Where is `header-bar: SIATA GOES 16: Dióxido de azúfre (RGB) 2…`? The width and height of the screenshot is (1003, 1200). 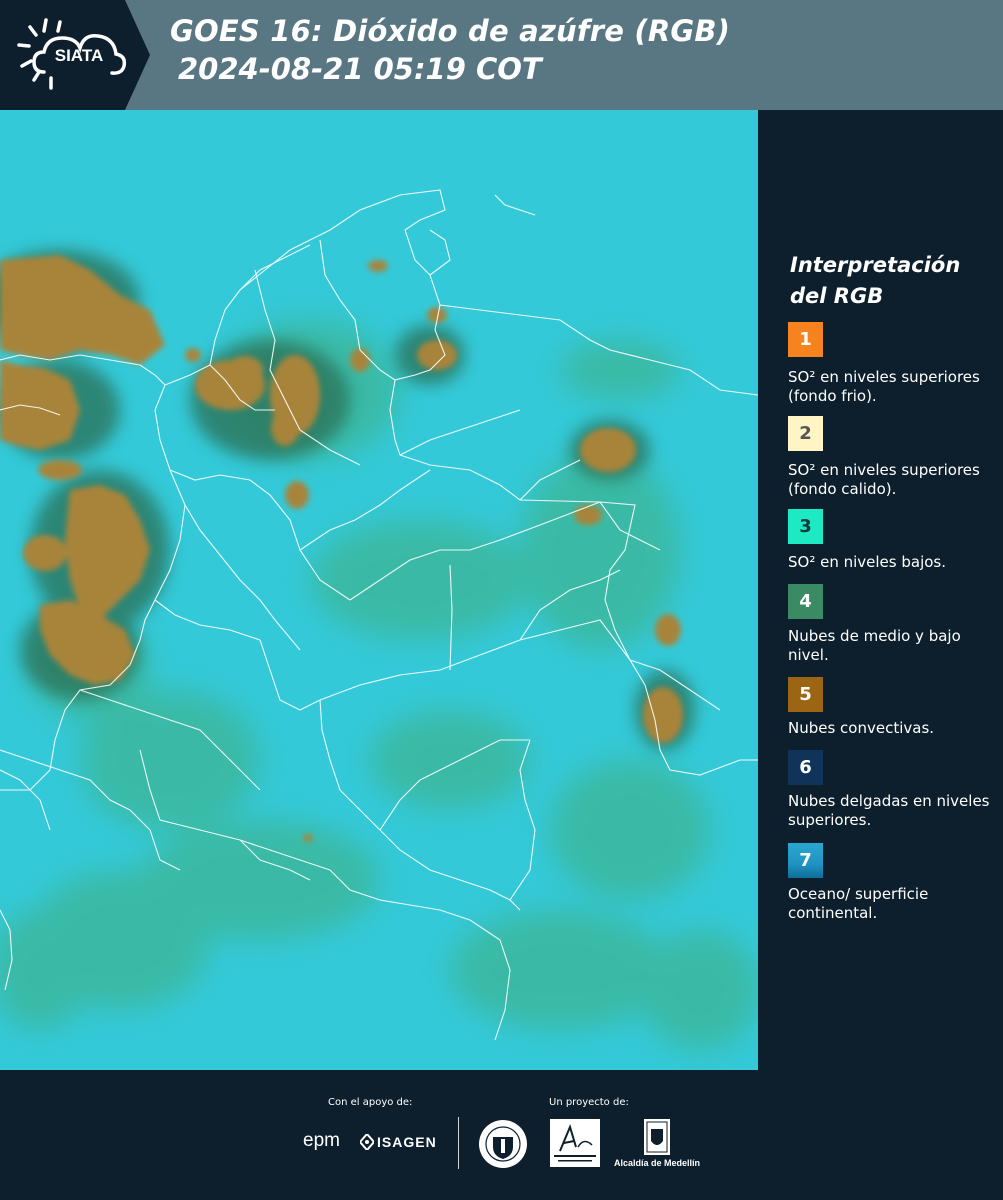
header-bar: SIATA GOES 16: Dióxido de azúfre (RGB) 2… is located at coordinates (501, 55).